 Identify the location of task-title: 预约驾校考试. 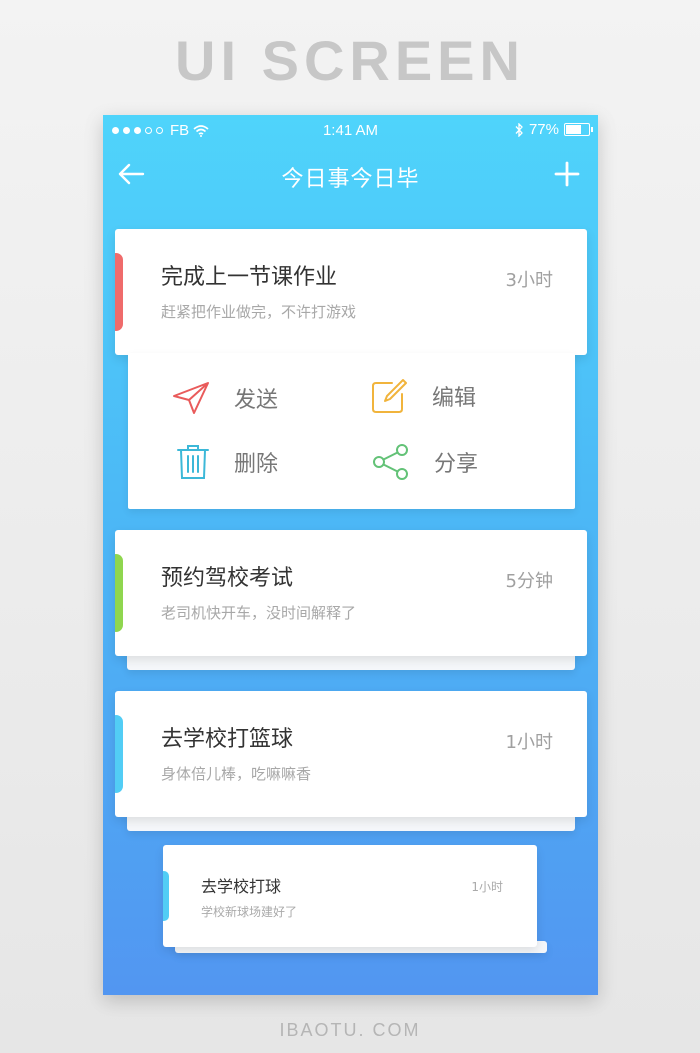
(227, 578).